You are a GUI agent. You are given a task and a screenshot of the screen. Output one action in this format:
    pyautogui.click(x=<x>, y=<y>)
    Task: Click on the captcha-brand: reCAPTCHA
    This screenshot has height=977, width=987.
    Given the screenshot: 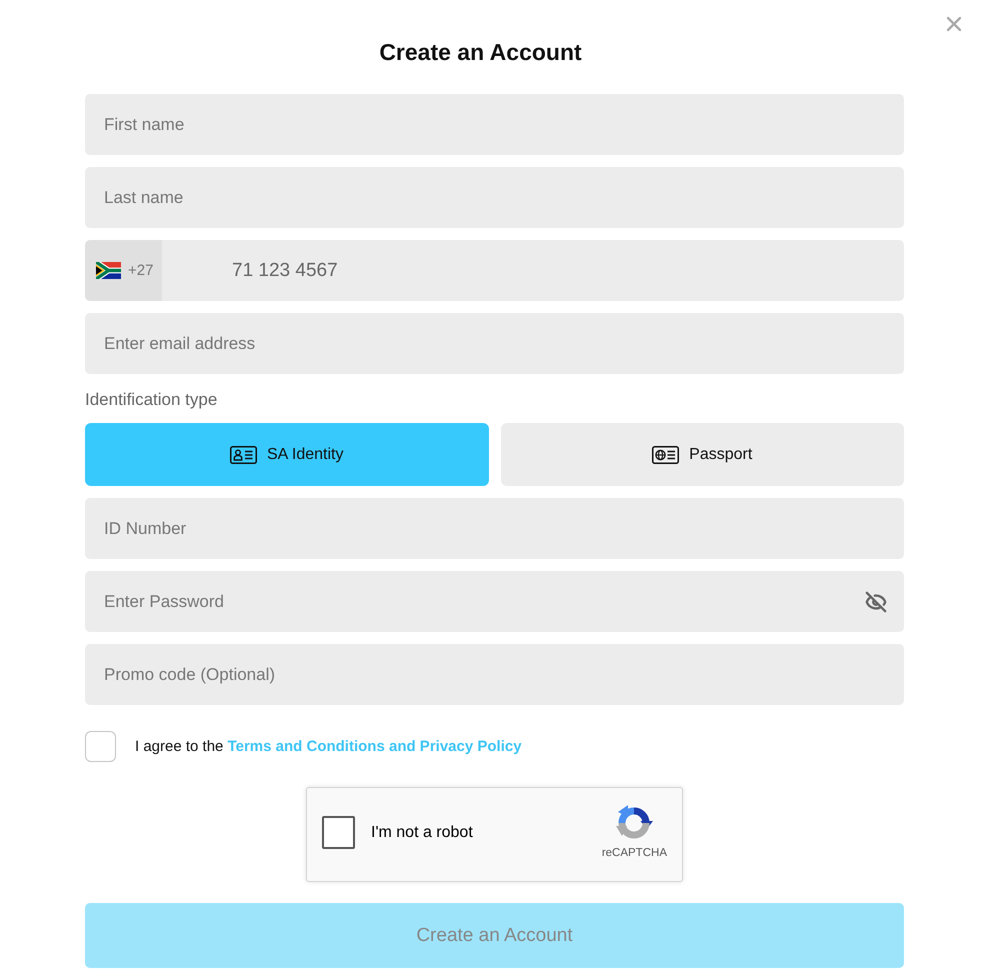 What is the action you would take?
    pyautogui.click(x=634, y=853)
    